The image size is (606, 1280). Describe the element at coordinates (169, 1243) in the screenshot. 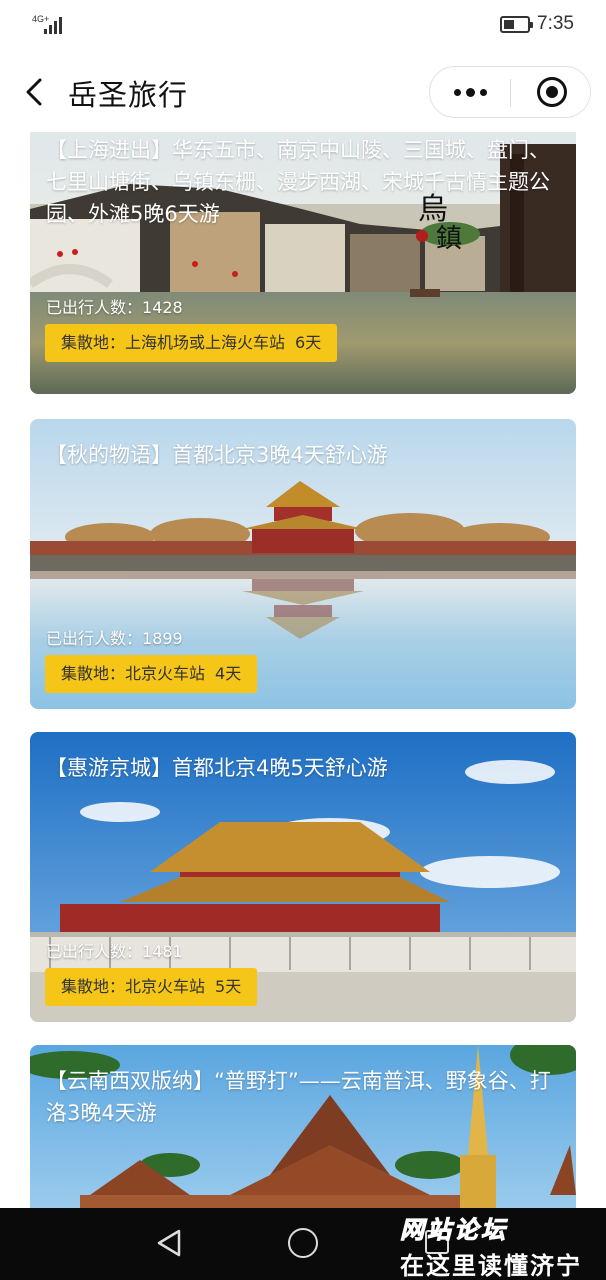

I see `system-back-icon` at that location.